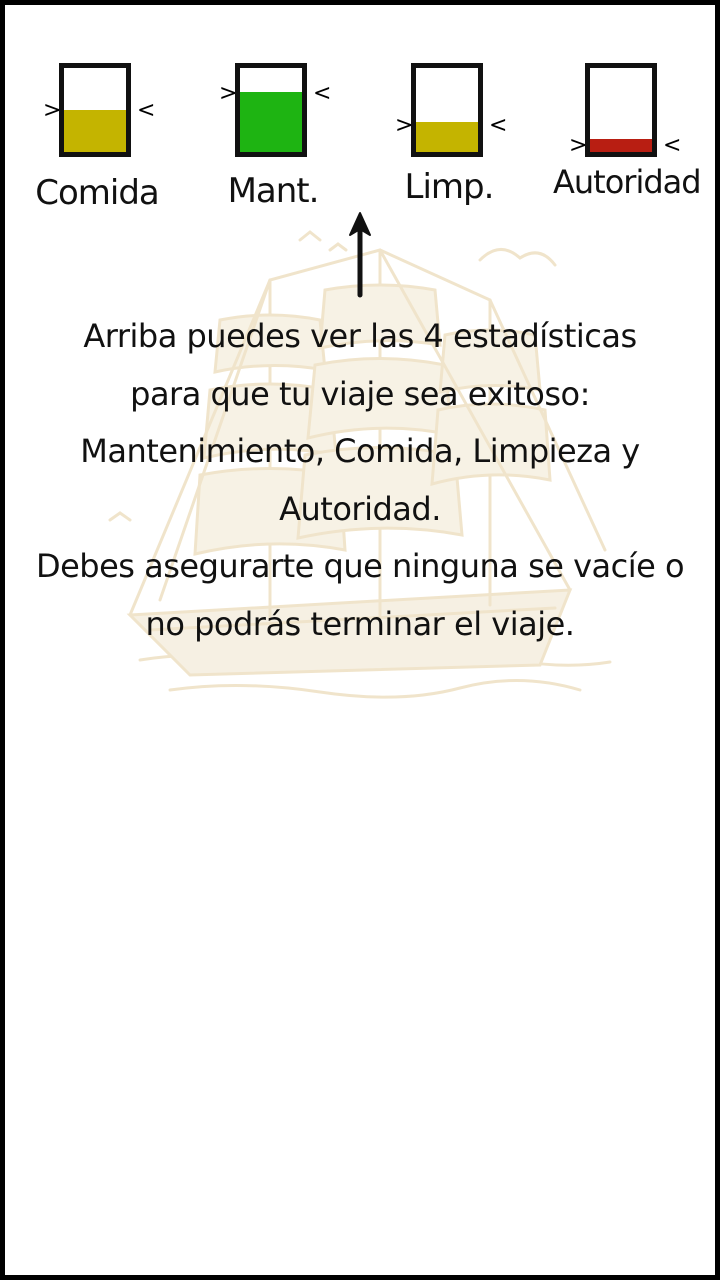 The image size is (720, 1280). What do you see at coordinates (360, 255) in the screenshot?
I see `up-arrow-icon` at bounding box center [360, 255].